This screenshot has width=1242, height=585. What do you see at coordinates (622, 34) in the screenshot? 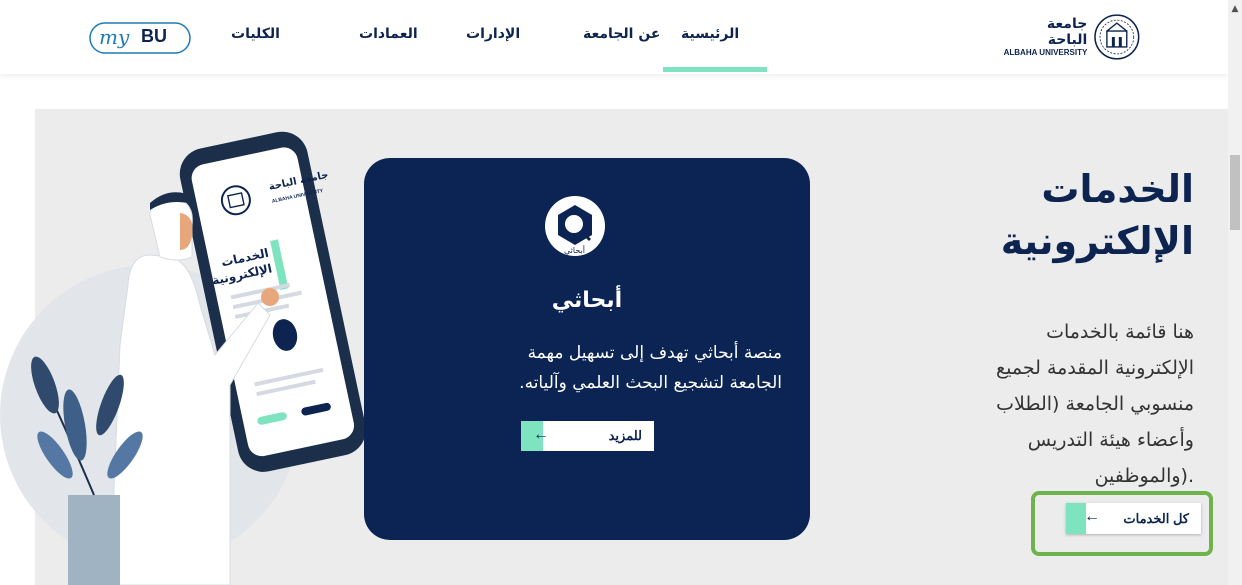
I see `nav-about: عن الجامعة` at bounding box center [622, 34].